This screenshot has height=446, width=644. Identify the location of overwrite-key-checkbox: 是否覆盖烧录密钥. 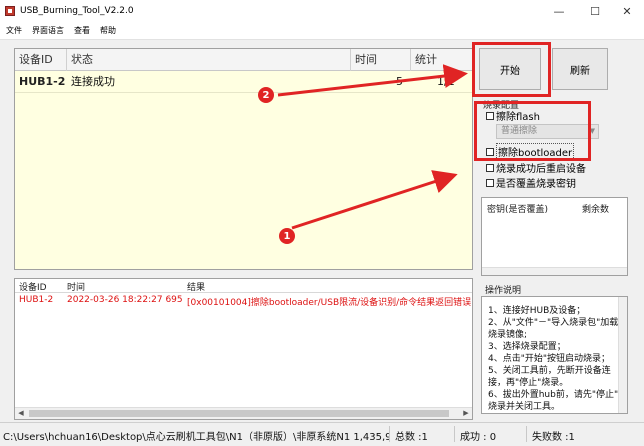
(531, 182).